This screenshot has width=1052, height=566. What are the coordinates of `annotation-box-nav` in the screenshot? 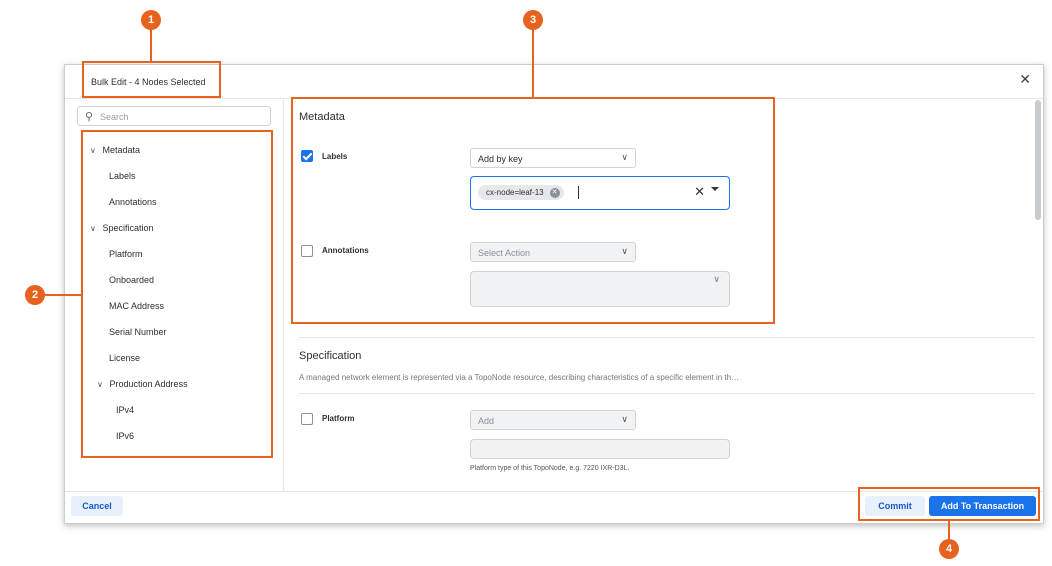 It's located at (177, 294).